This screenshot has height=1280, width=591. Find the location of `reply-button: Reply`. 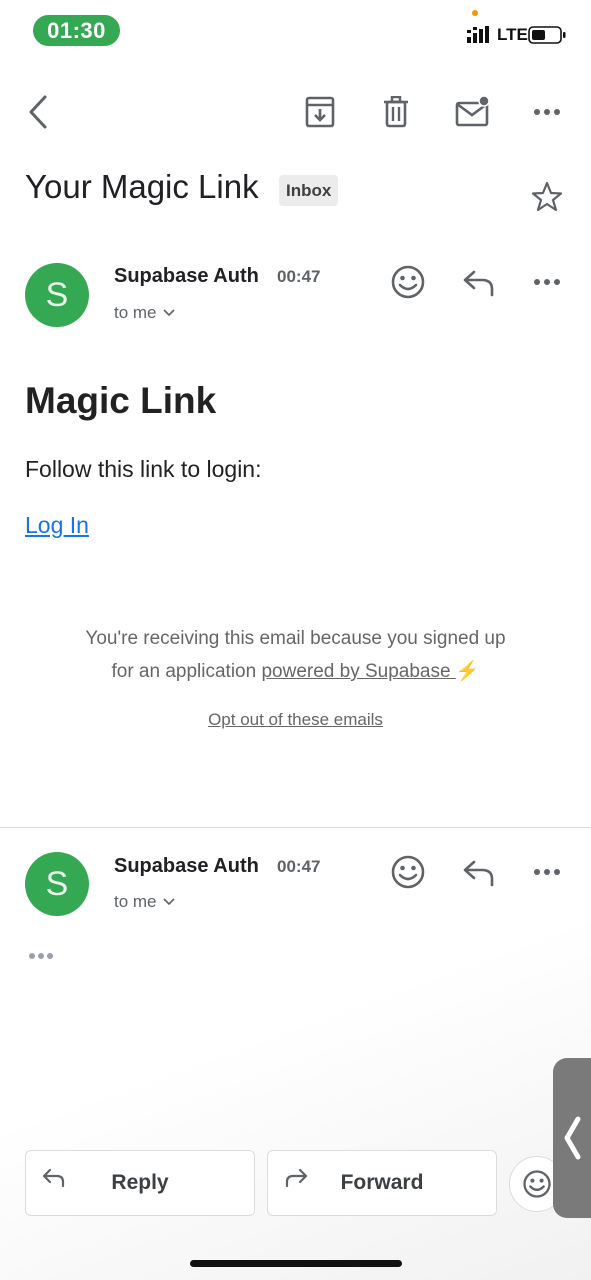

reply-button: Reply is located at coordinates (140, 1183).